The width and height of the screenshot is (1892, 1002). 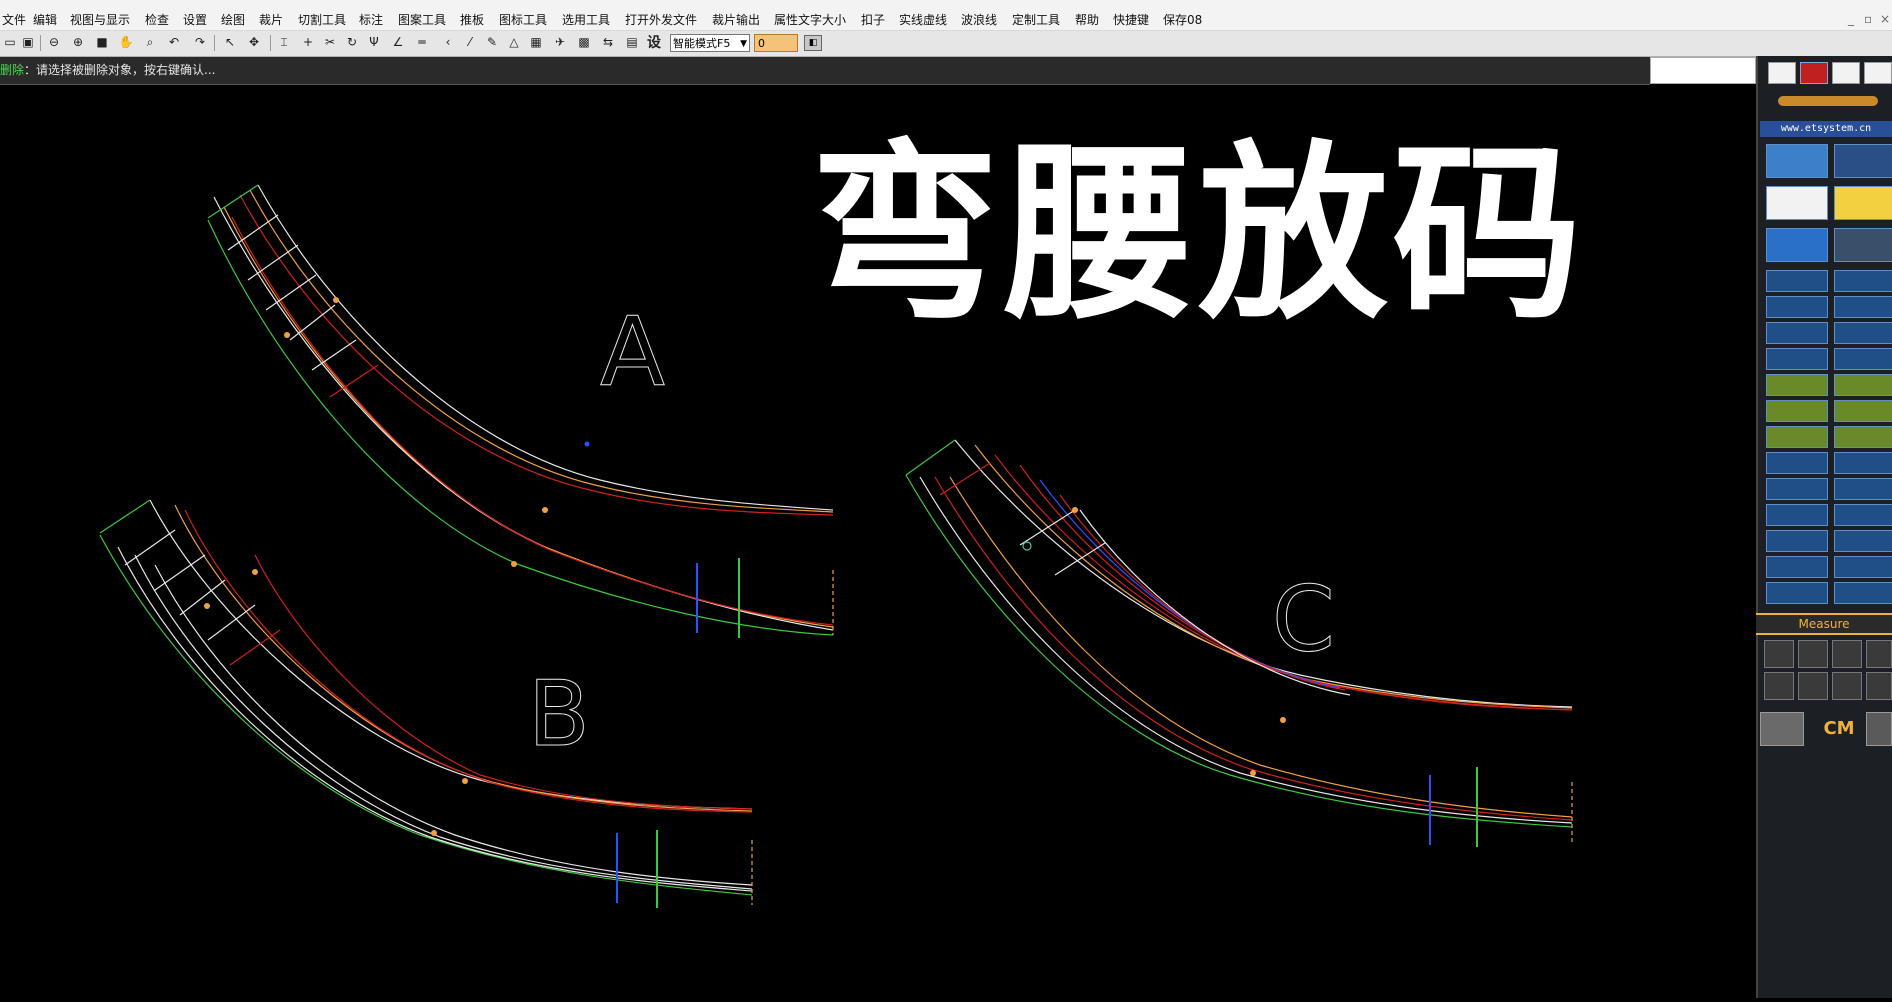 What do you see at coordinates (422, 19) in the screenshot?
I see `menu-pattern-tools: 图案工具` at bounding box center [422, 19].